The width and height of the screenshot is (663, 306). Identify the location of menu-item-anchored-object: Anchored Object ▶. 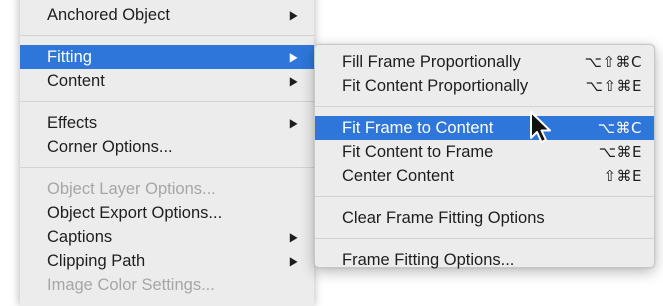
(167, 15).